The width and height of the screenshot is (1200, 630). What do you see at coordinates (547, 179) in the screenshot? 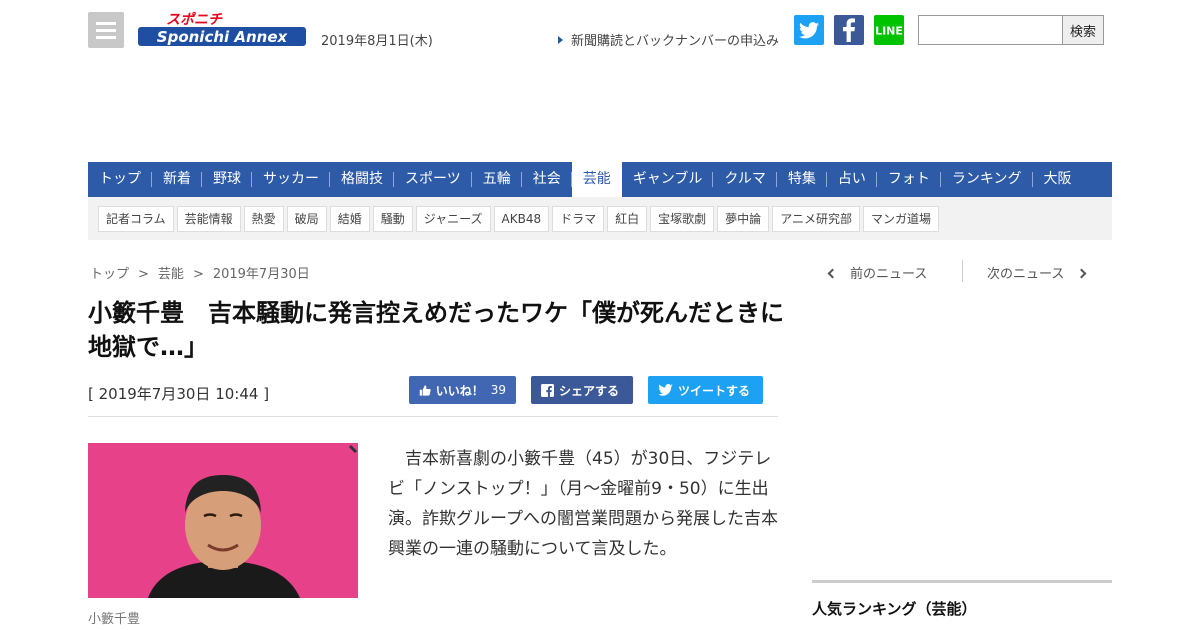
I see `nav-item-society: 社会` at bounding box center [547, 179].